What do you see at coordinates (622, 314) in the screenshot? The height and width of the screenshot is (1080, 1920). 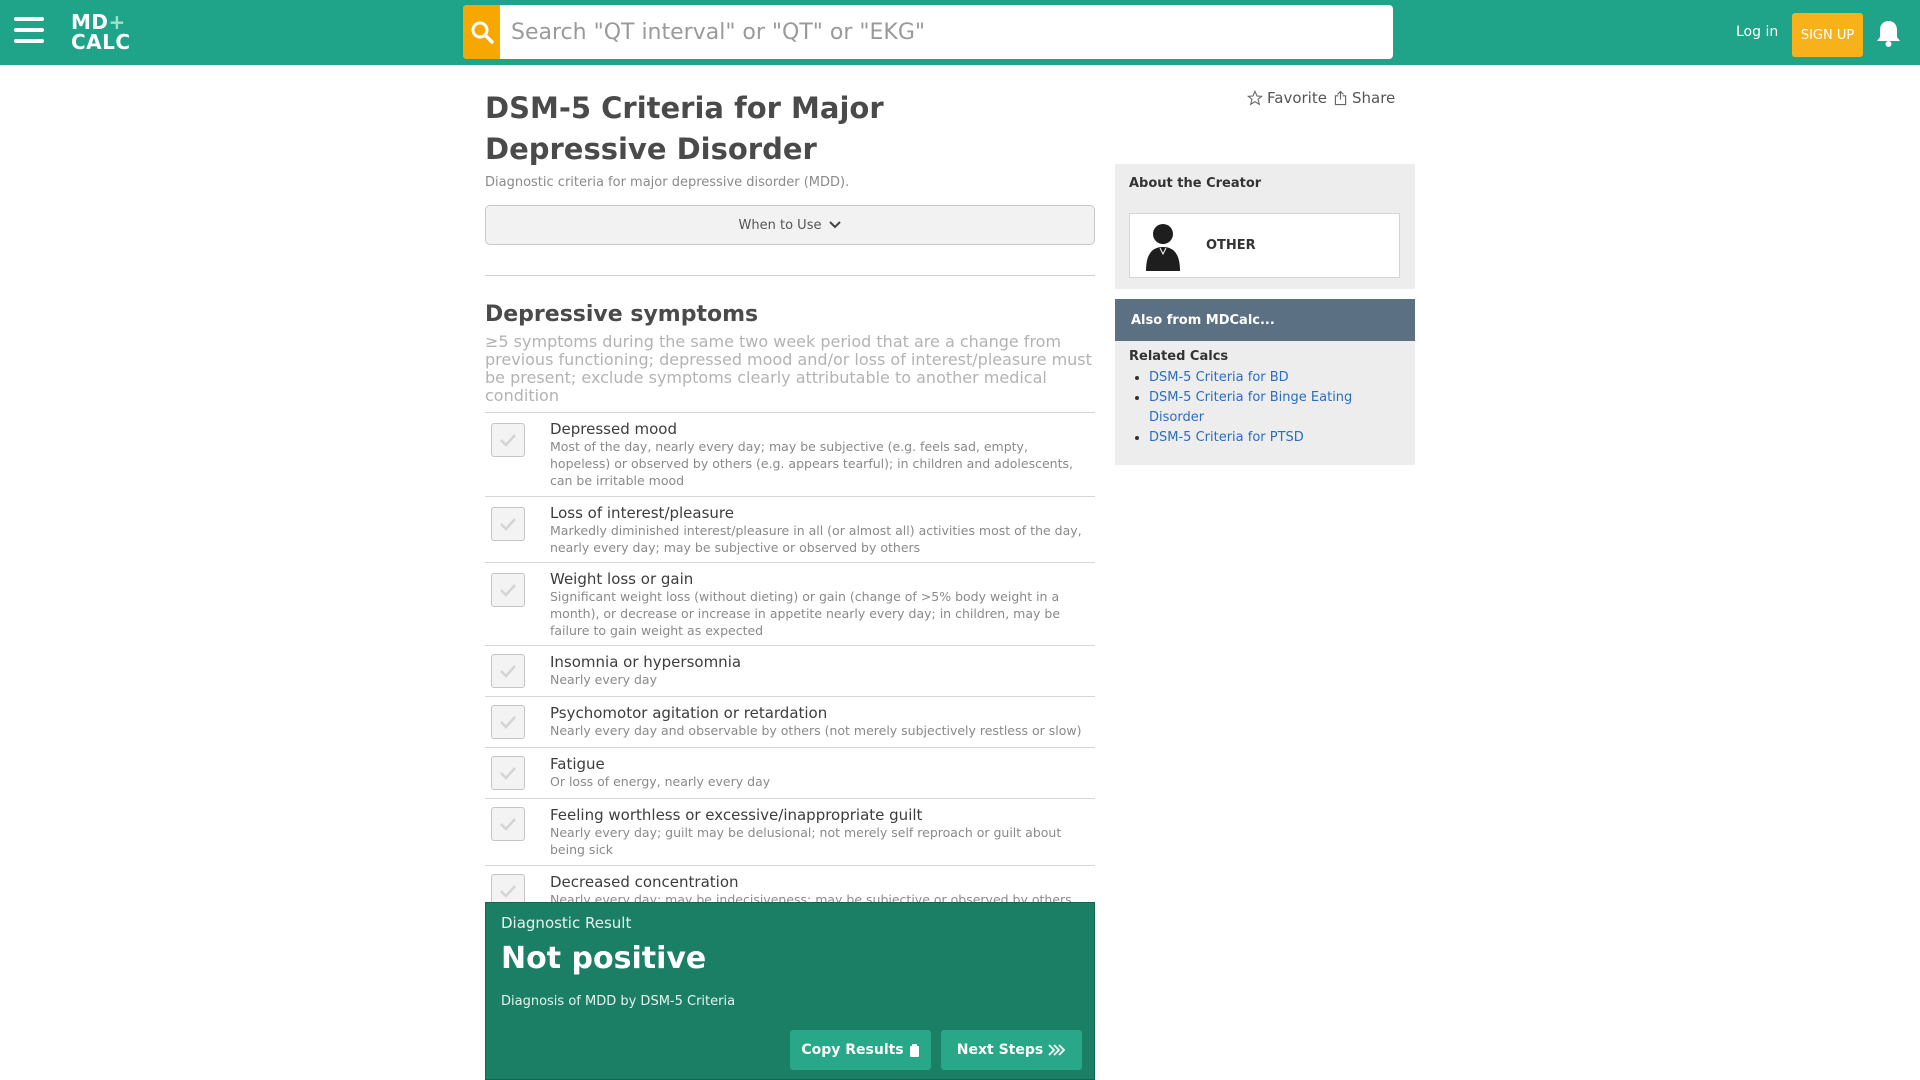 I see `section-title: Depressive symptoms` at bounding box center [622, 314].